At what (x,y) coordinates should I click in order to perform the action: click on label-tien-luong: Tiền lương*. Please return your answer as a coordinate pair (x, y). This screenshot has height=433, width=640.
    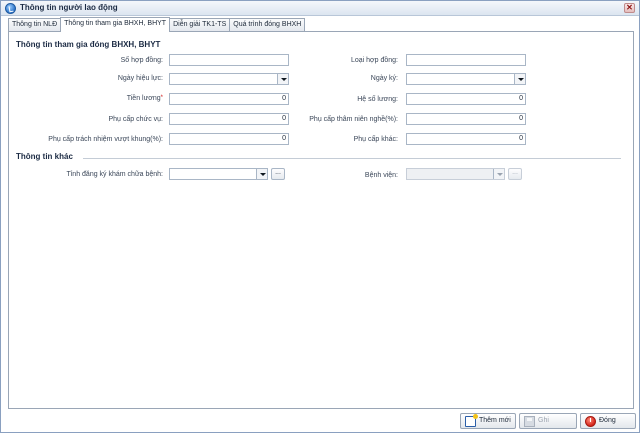
    Looking at the image, I should click on (145, 98).